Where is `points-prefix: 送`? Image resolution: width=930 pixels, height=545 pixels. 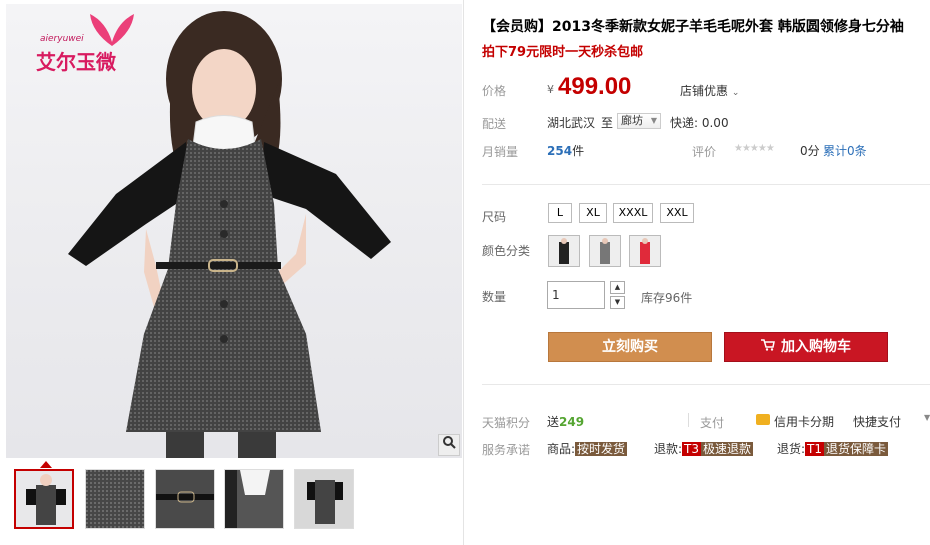 points-prefix: 送 is located at coordinates (553, 422).